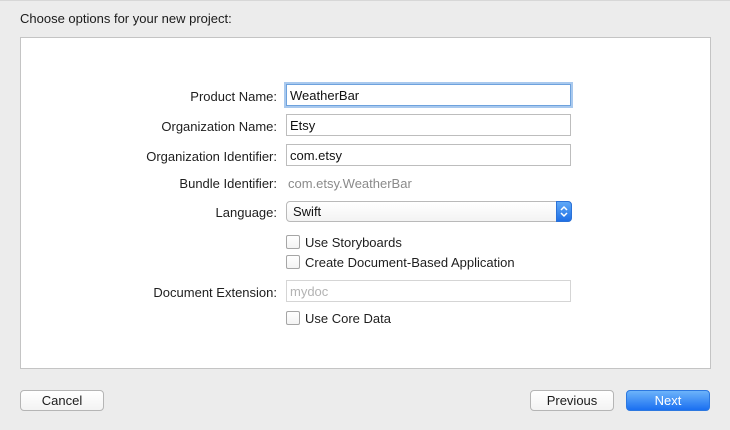  Describe the element at coordinates (410, 262) in the screenshot. I see `document-based-label: Create Document-Based Application` at that location.